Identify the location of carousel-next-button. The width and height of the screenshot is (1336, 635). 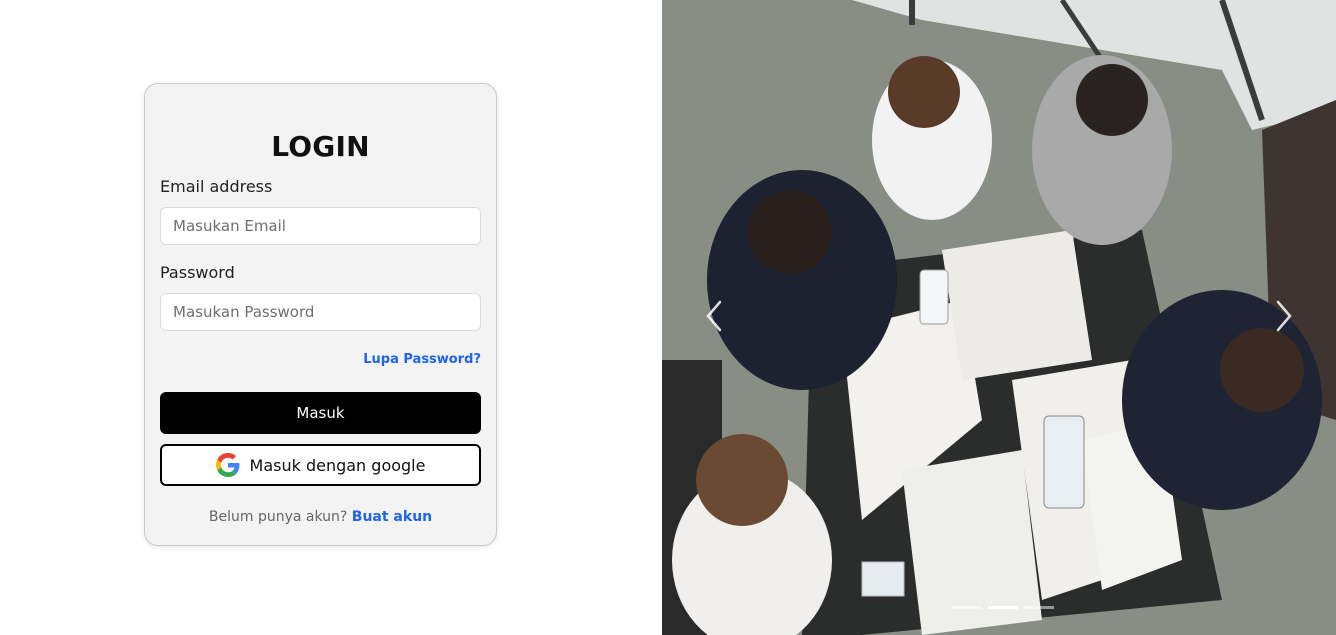
(1283, 316).